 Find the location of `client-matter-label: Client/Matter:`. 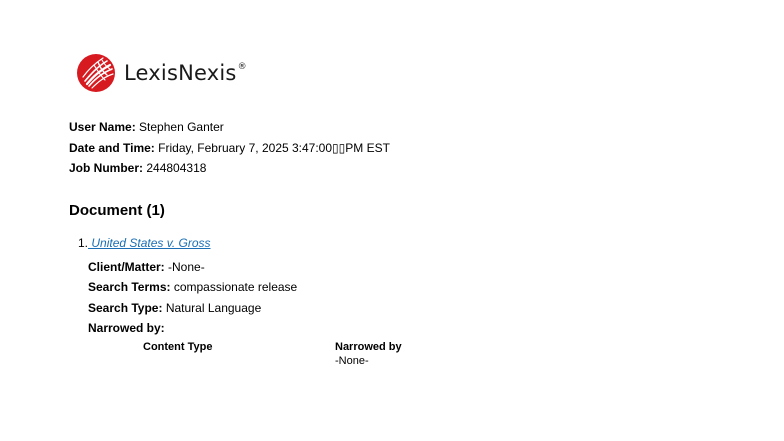

client-matter-label: Client/Matter: is located at coordinates (126, 266).